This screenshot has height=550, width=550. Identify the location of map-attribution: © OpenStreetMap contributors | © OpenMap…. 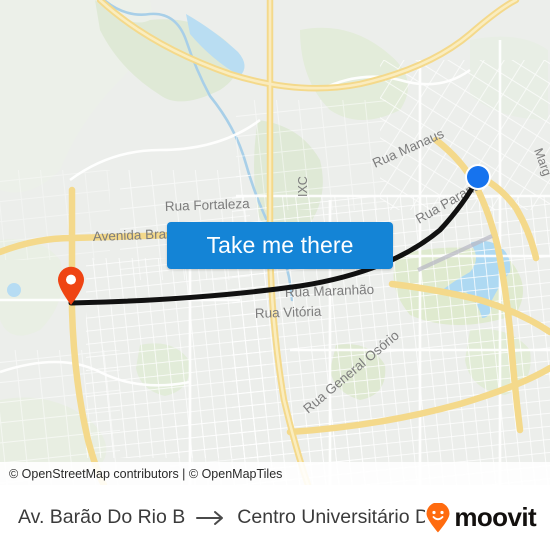
(275, 473).